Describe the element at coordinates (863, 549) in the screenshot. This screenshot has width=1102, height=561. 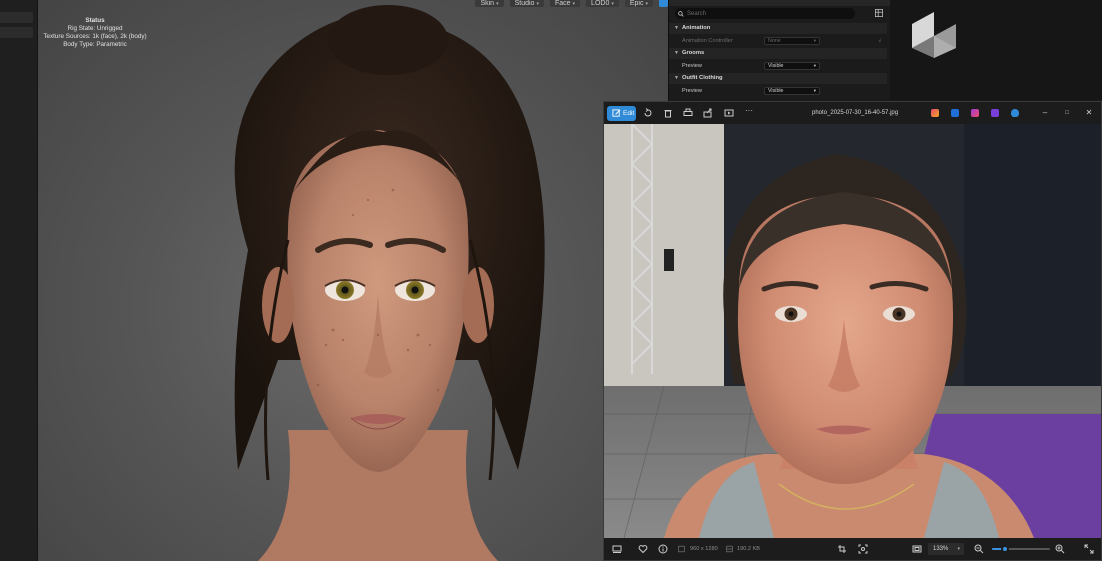
I see `visual-search-icon` at that location.